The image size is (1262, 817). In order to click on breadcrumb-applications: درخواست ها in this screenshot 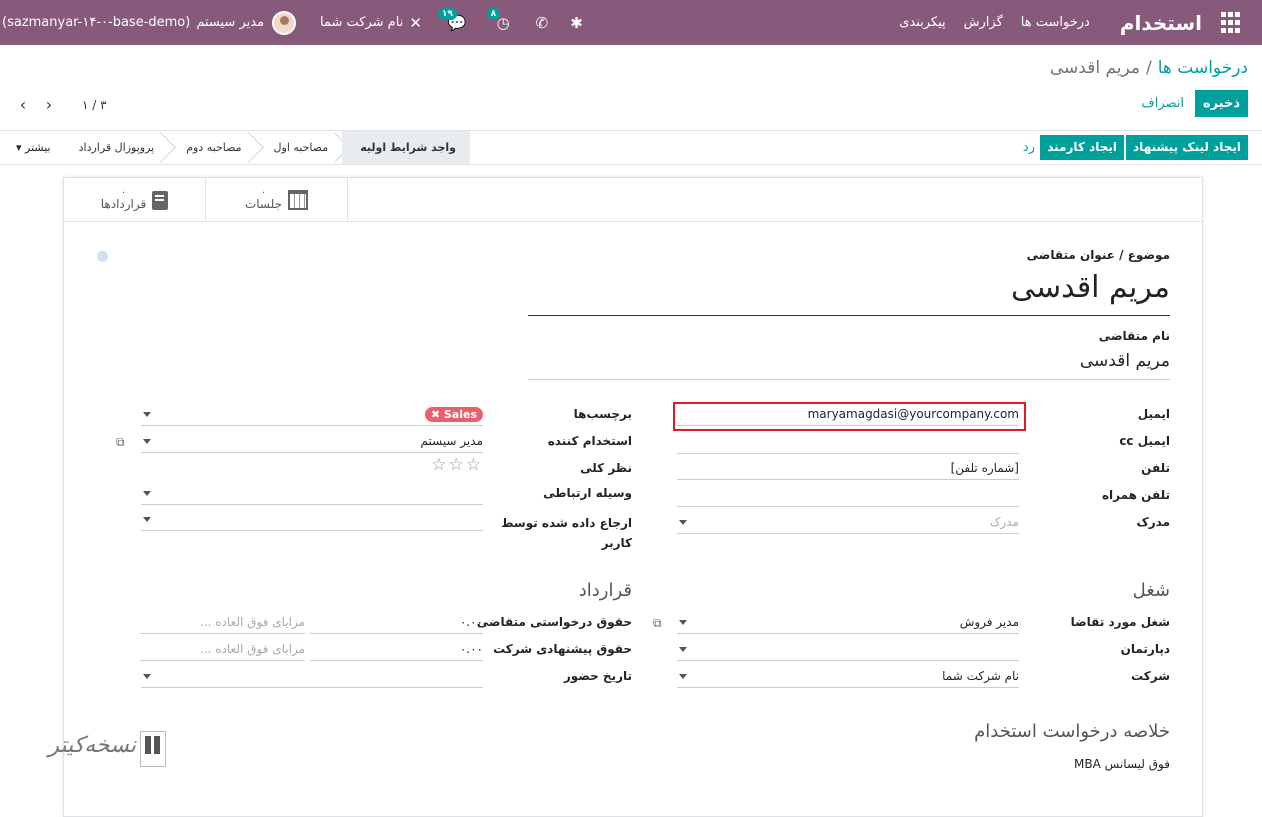, I will do `click(1203, 68)`.